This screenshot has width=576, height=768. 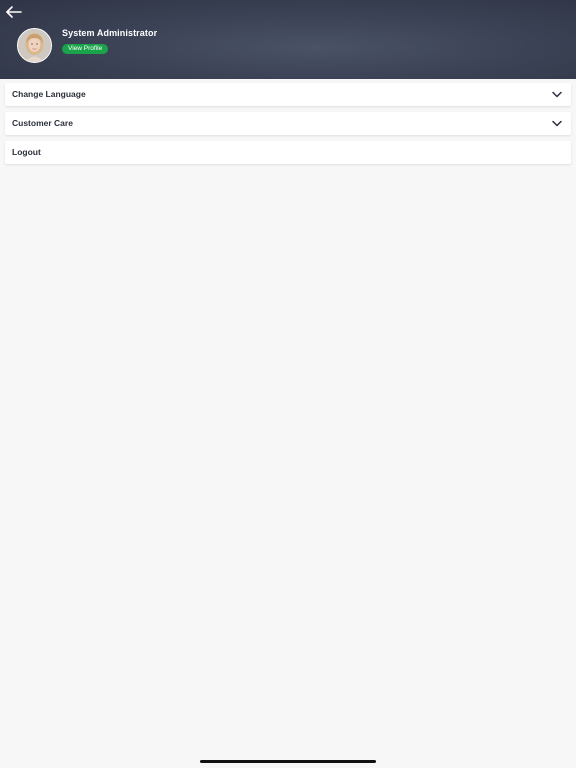 I want to click on view-profile-button: View Profile, so click(x=85, y=49).